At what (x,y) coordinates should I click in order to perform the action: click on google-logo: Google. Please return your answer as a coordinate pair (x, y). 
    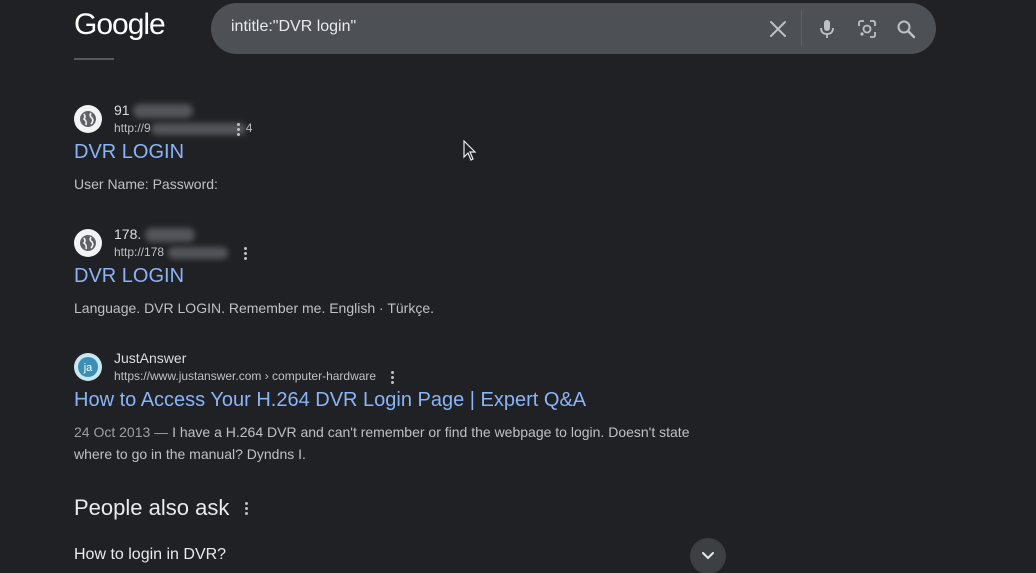
    Looking at the image, I should click on (120, 25).